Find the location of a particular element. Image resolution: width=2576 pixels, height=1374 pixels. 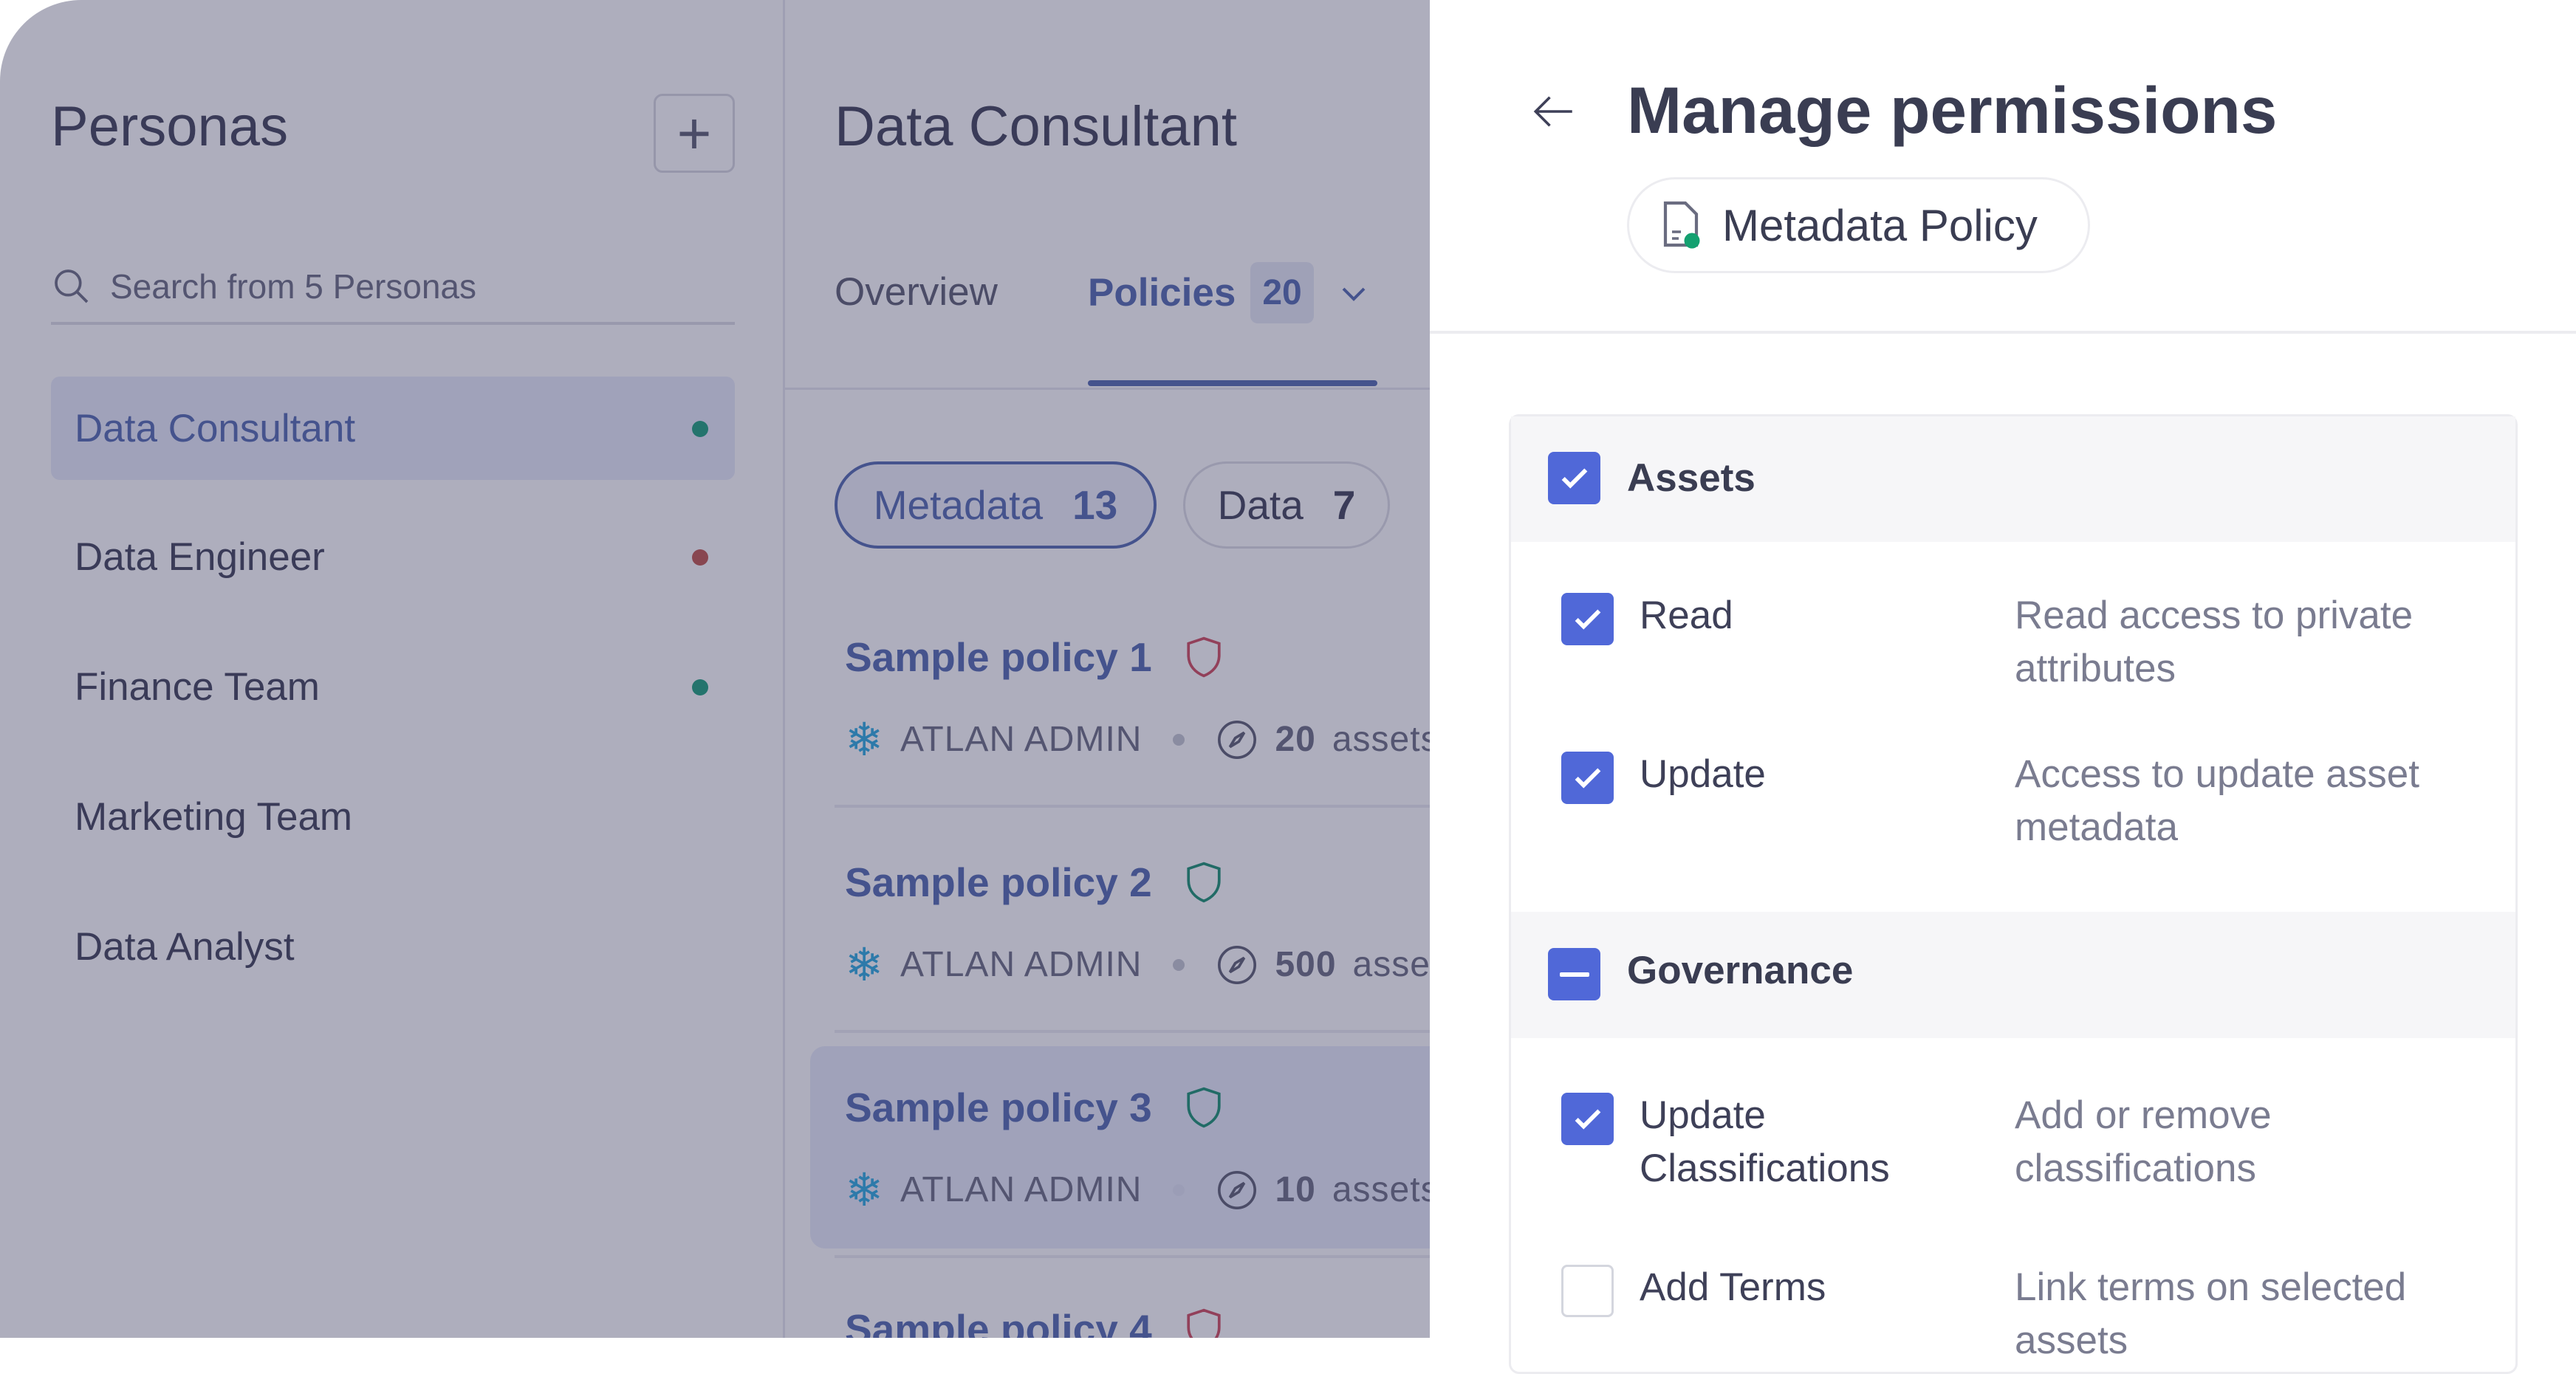

read-checkbox is located at coordinates (1587, 619).